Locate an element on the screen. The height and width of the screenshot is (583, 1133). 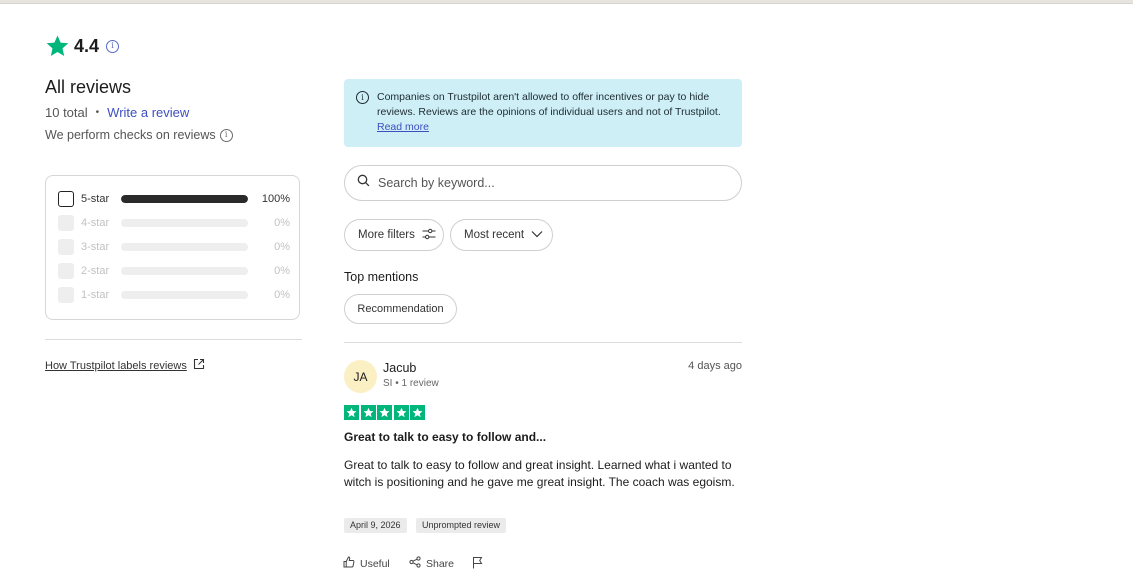
reviewer-meta: SI • 1 review is located at coordinates (411, 383).